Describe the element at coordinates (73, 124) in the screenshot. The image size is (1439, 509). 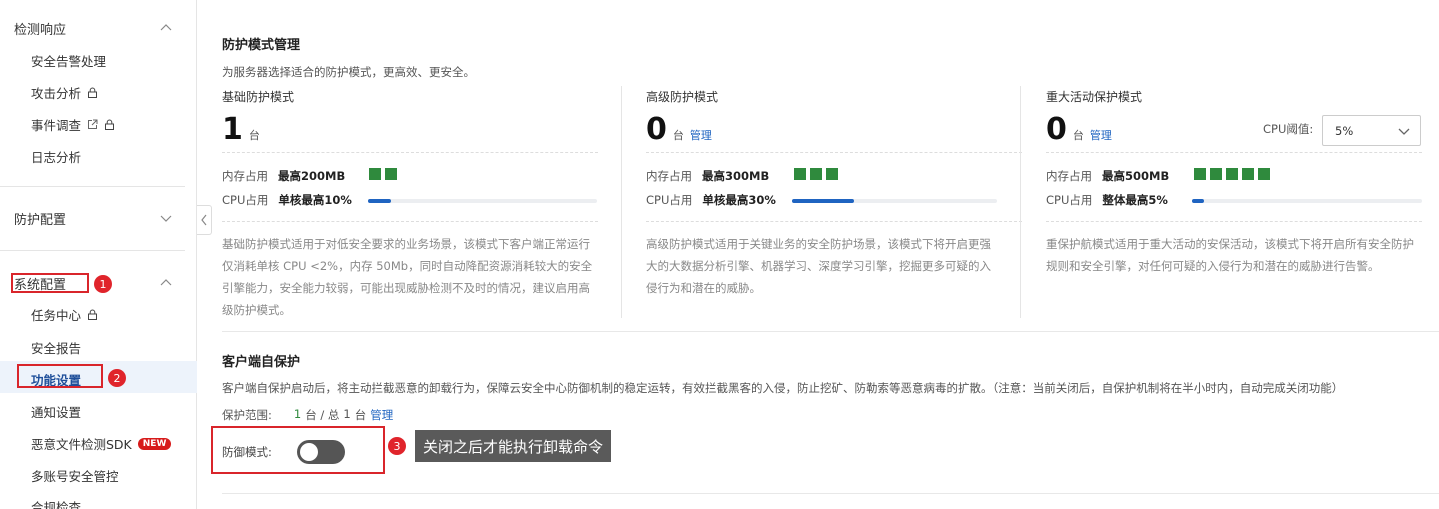
I see `sidebar-item-event: 事件调查` at that location.